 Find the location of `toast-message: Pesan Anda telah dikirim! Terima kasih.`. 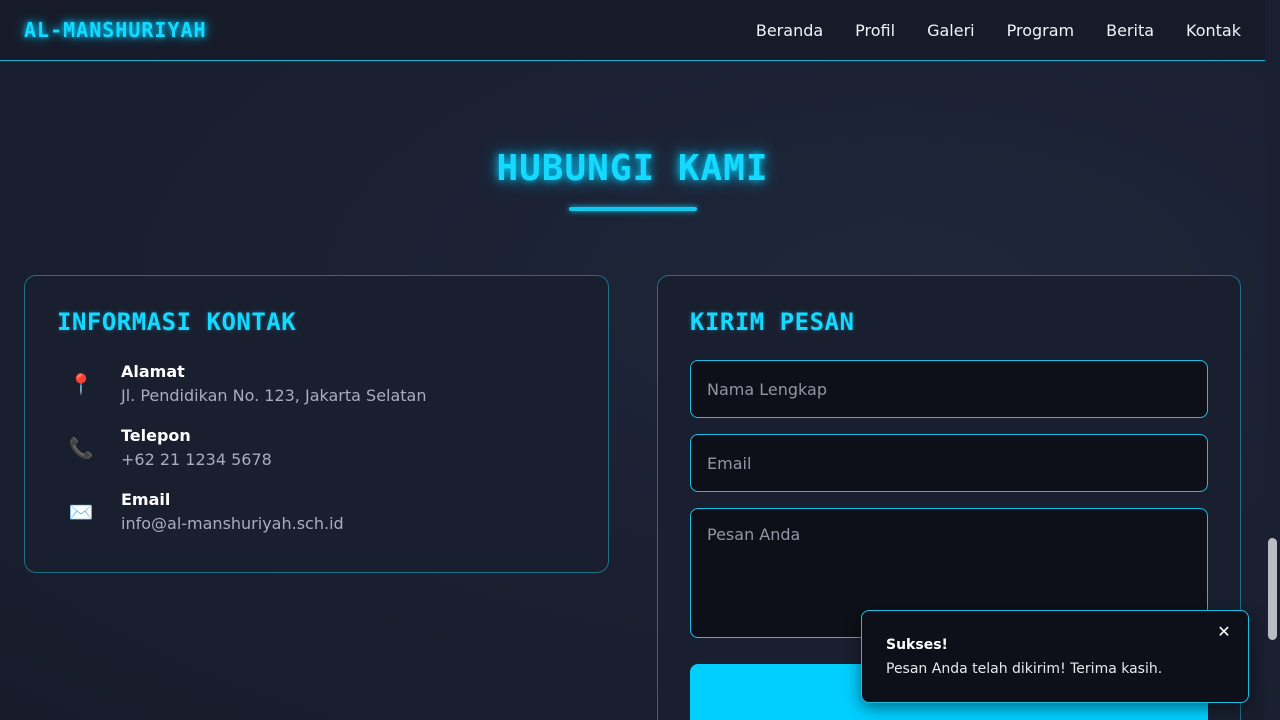

toast-message: Pesan Anda telah dikirim! Terima kasih. is located at coordinates (1024, 669).